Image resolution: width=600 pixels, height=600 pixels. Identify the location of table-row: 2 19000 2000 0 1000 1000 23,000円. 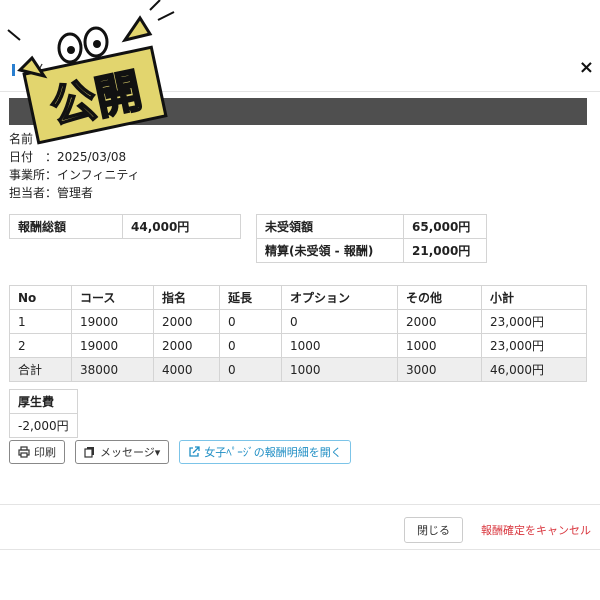
(298, 345).